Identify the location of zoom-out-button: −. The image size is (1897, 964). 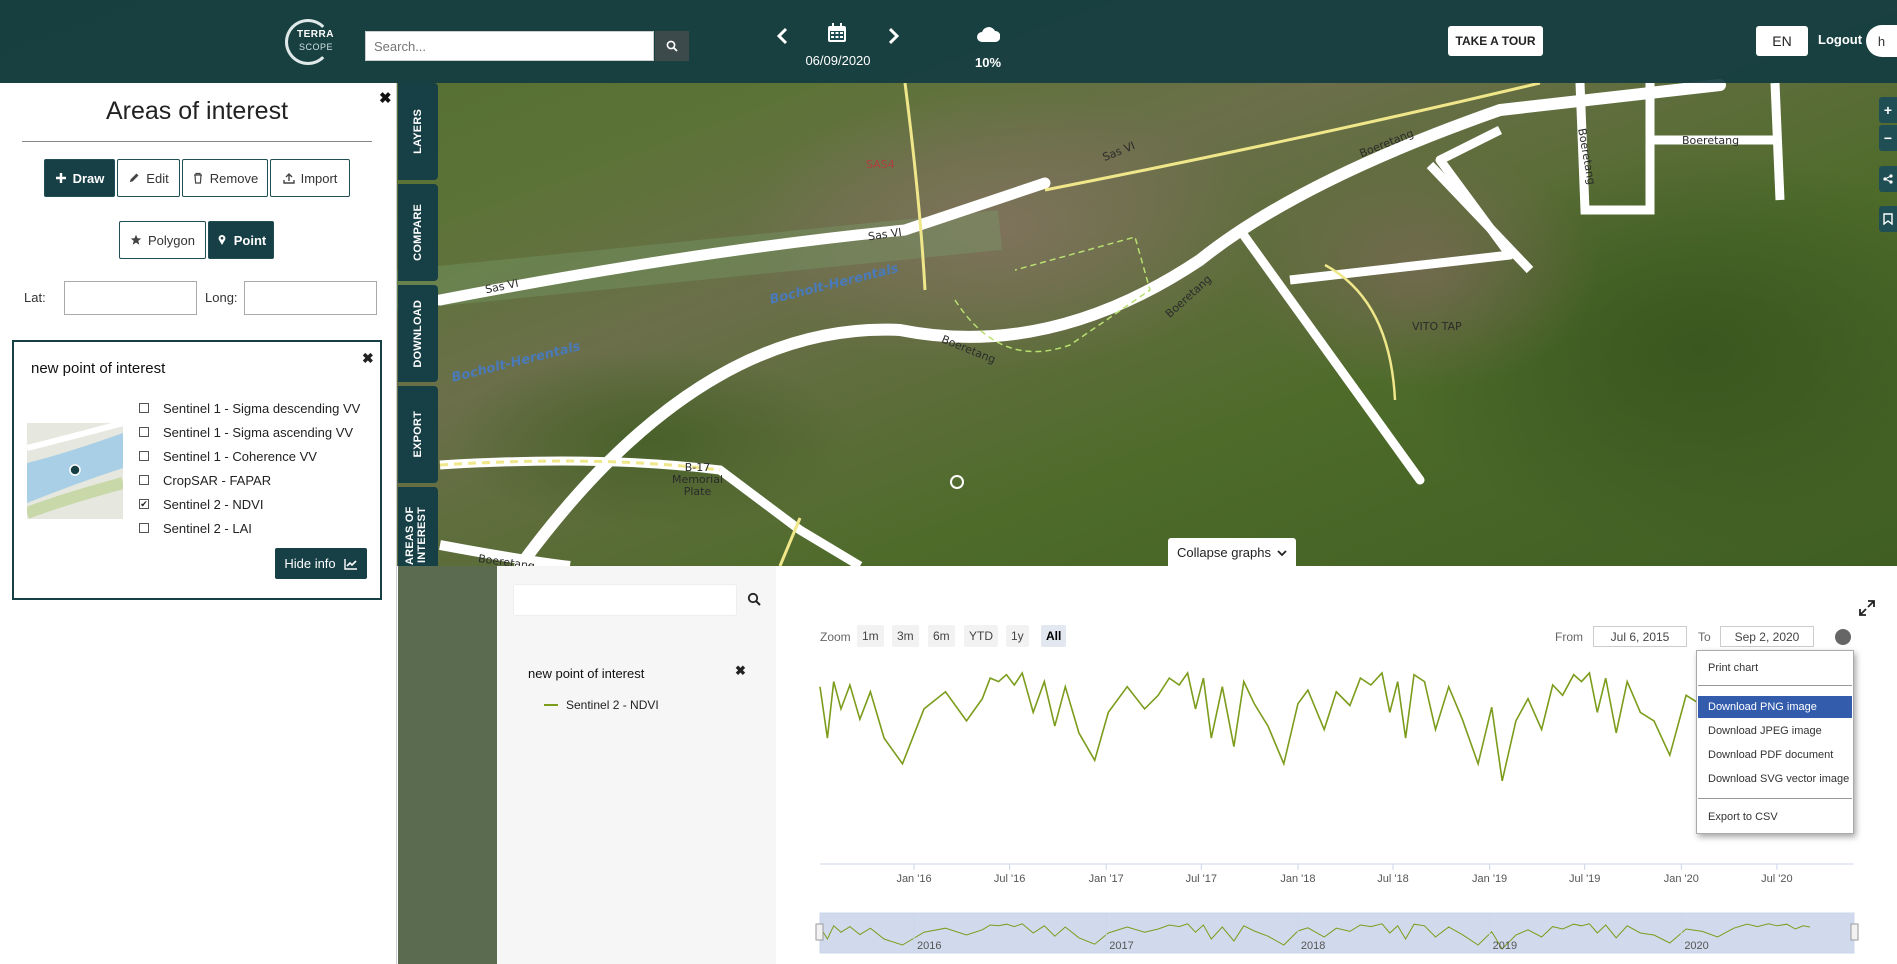
(1888, 138).